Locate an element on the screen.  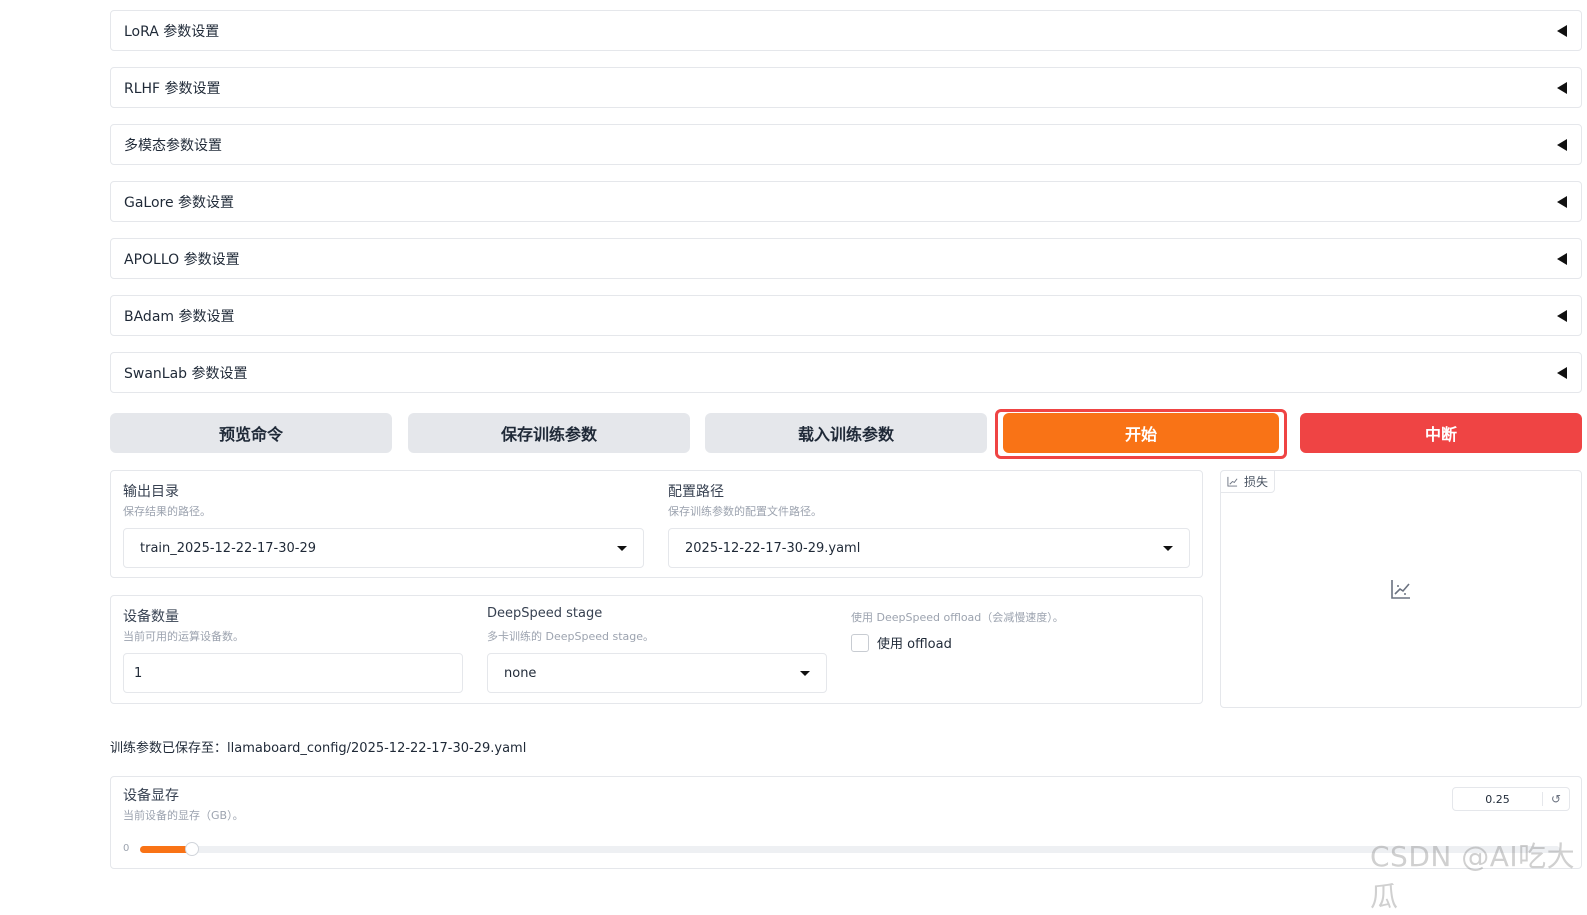
config-path-dropdown: 2025-12-22-17-30-29.yaml is located at coordinates (929, 548).